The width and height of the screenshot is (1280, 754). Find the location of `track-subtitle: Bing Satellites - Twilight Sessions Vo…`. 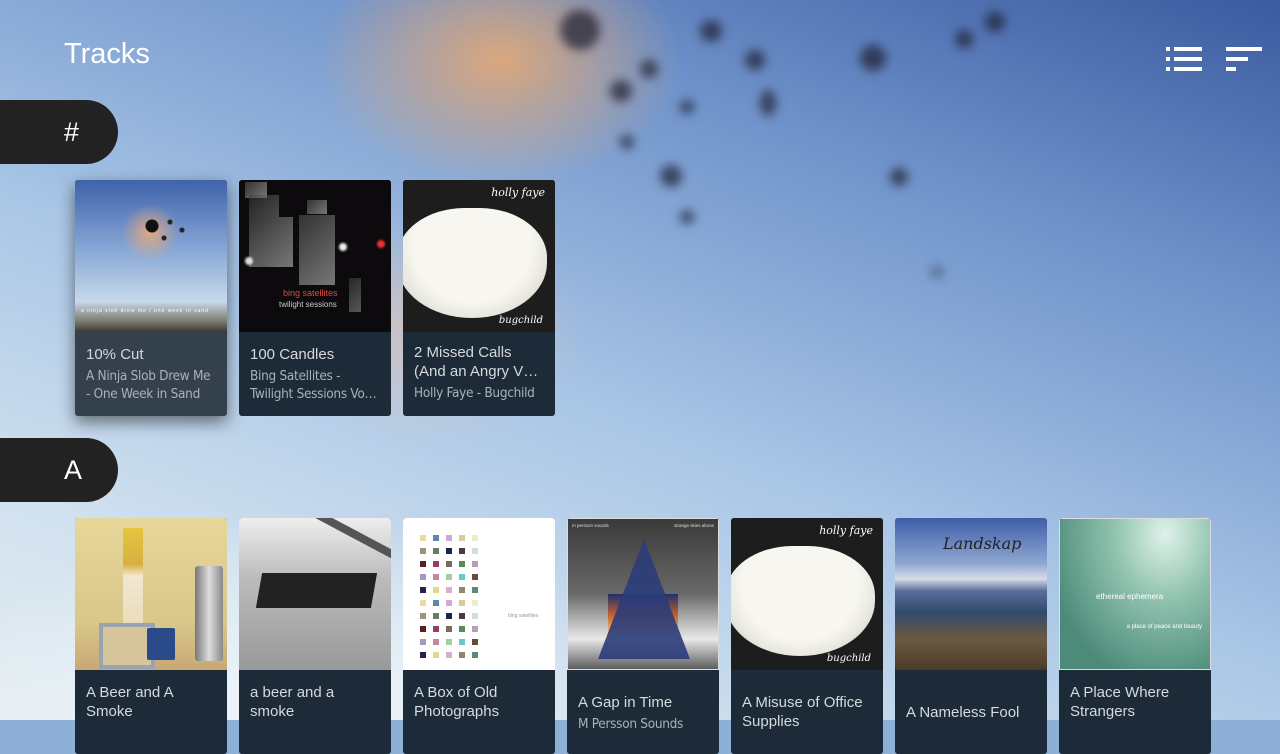

track-subtitle: Bing Satellites - Twilight Sessions Vo… is located at coordinates (313, 385).